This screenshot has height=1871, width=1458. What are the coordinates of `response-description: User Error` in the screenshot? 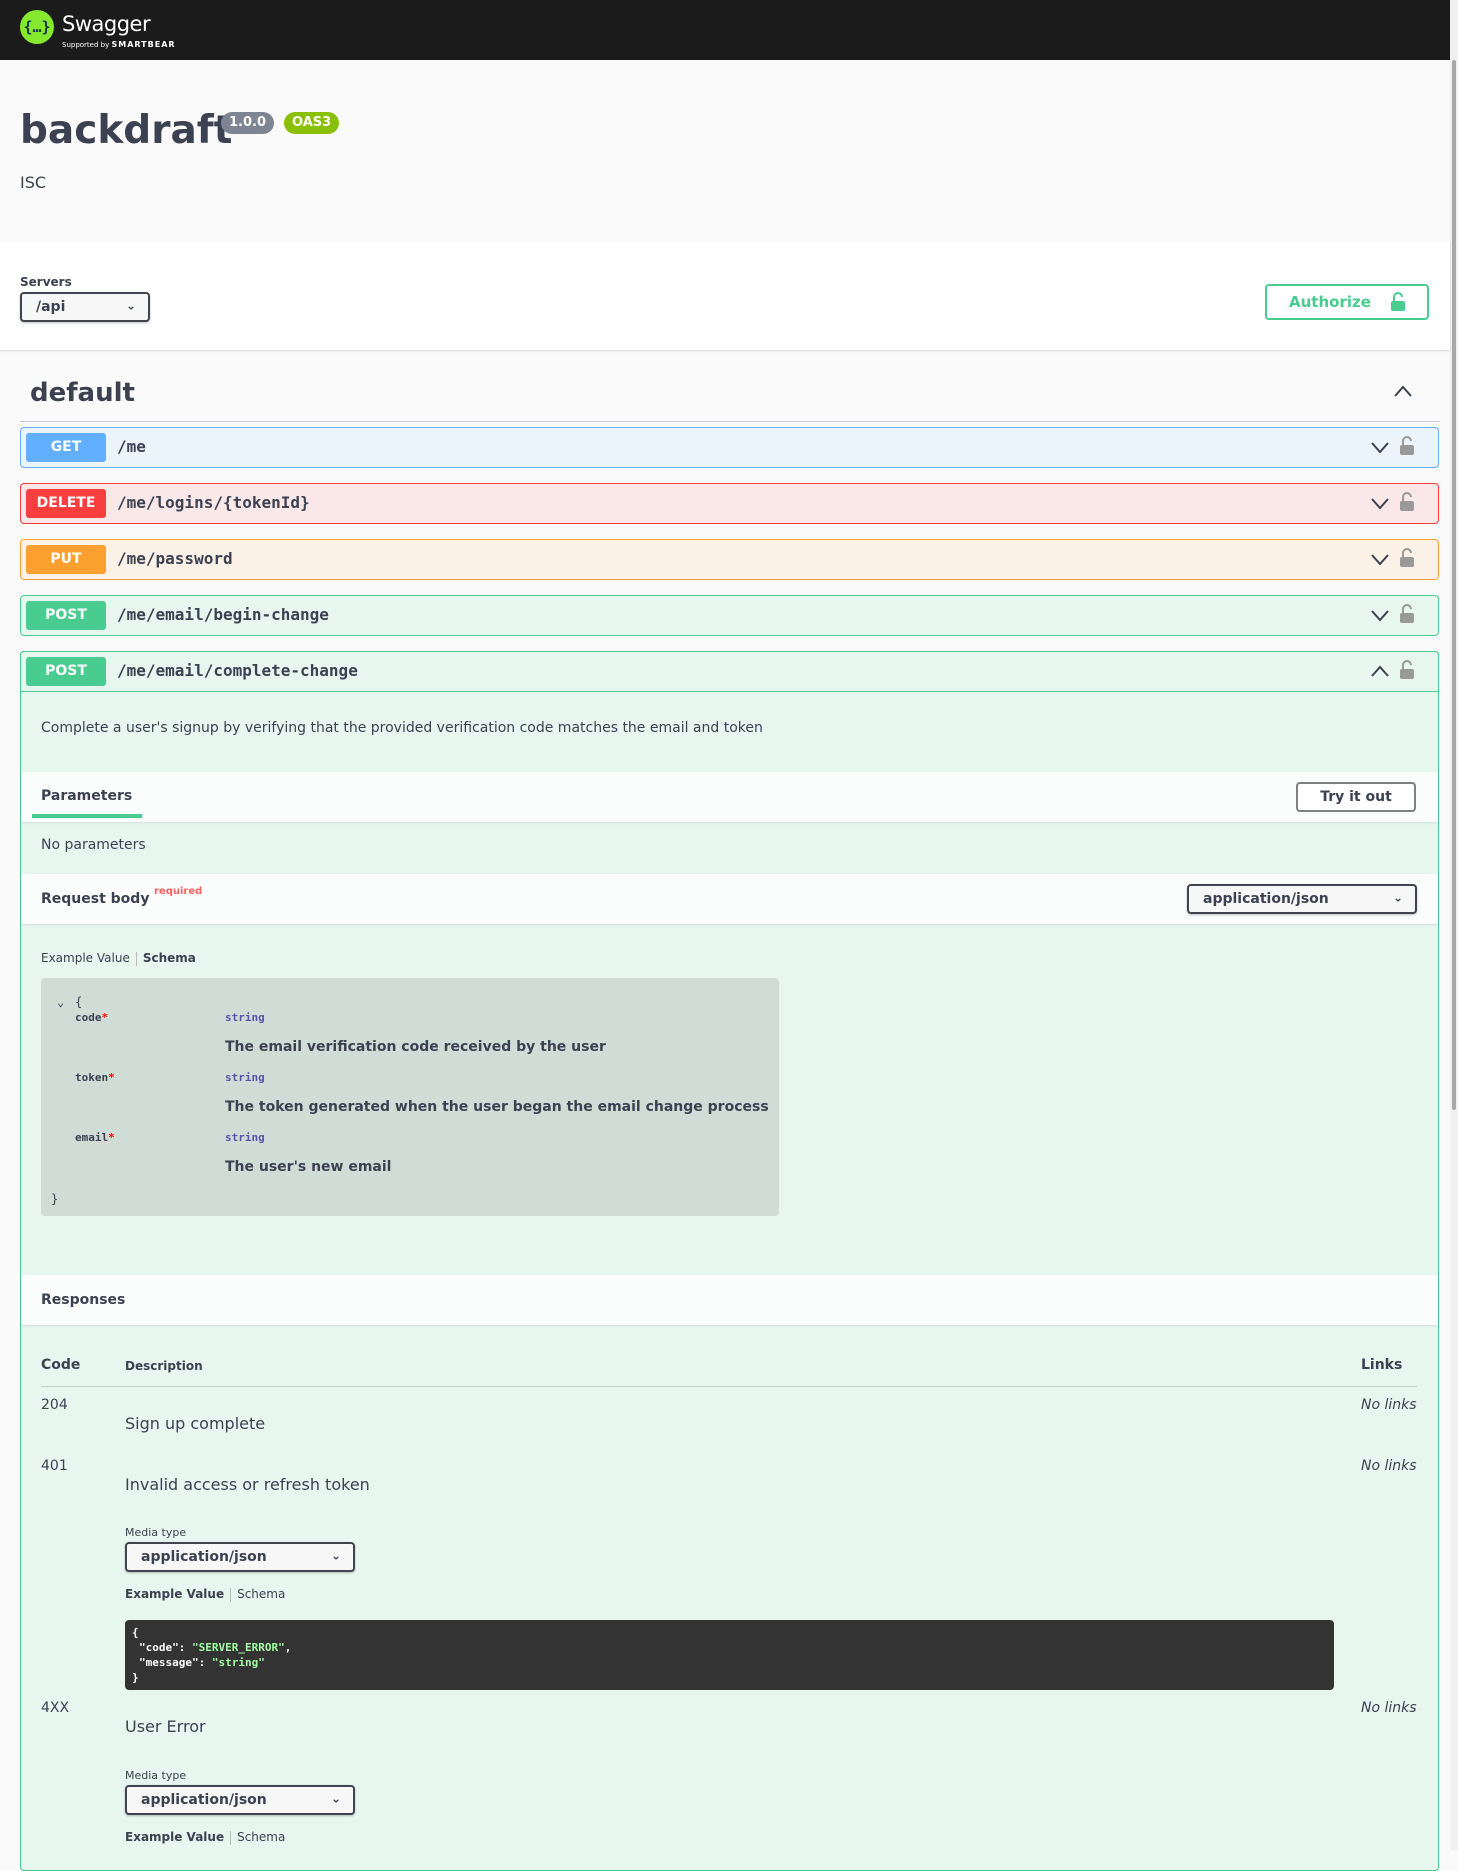 It's located at (165, 1726).